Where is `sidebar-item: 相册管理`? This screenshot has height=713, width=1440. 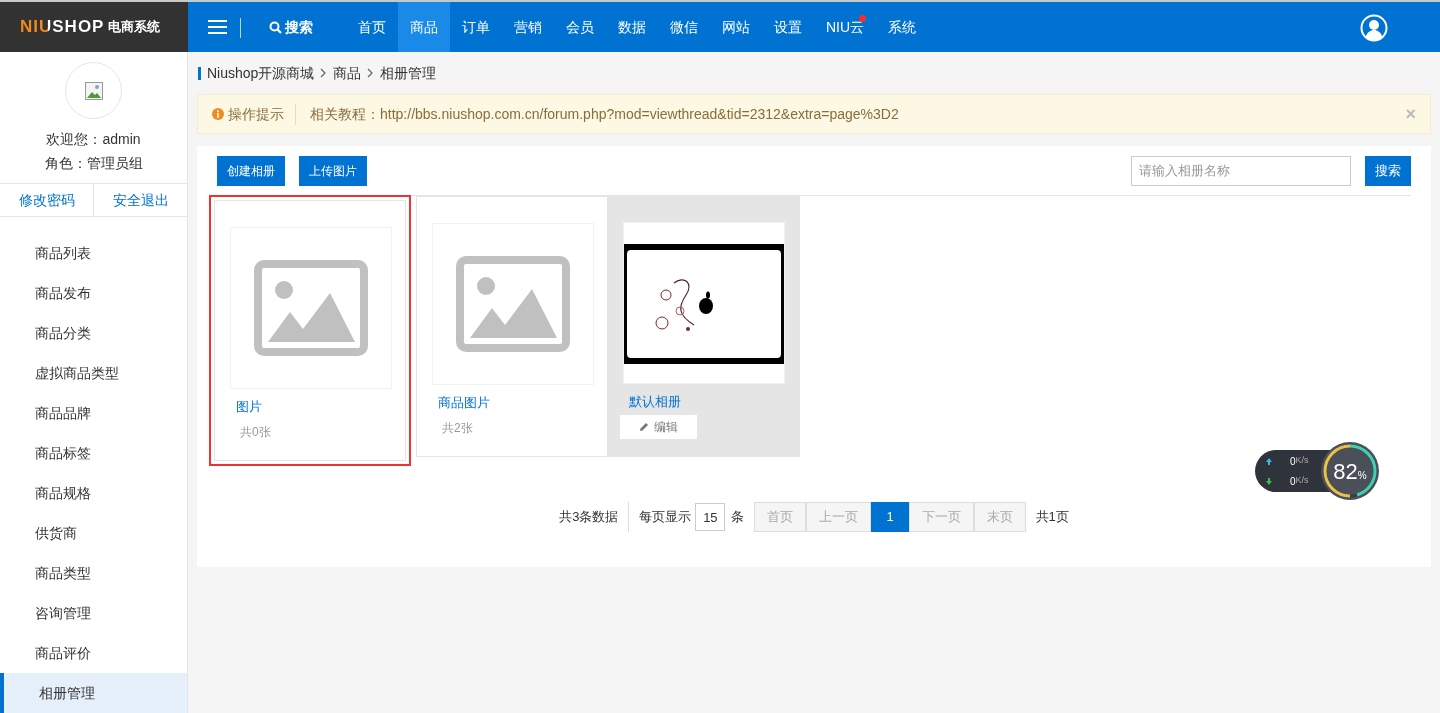
sidebar-item: 相册管理 is located at coordinates (93, 693).